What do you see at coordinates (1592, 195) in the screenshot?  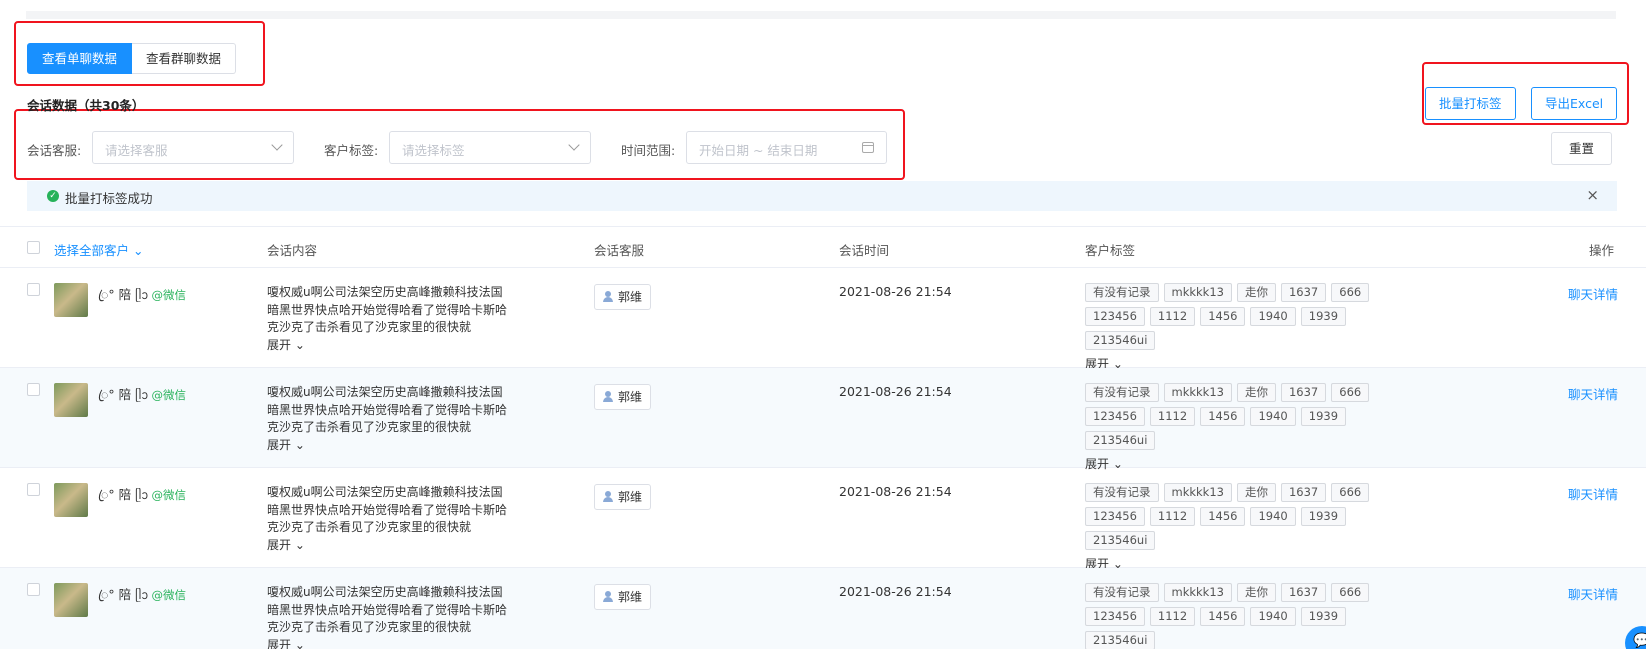 I see `close-icon: ×` at bounding box center [1592, 195].